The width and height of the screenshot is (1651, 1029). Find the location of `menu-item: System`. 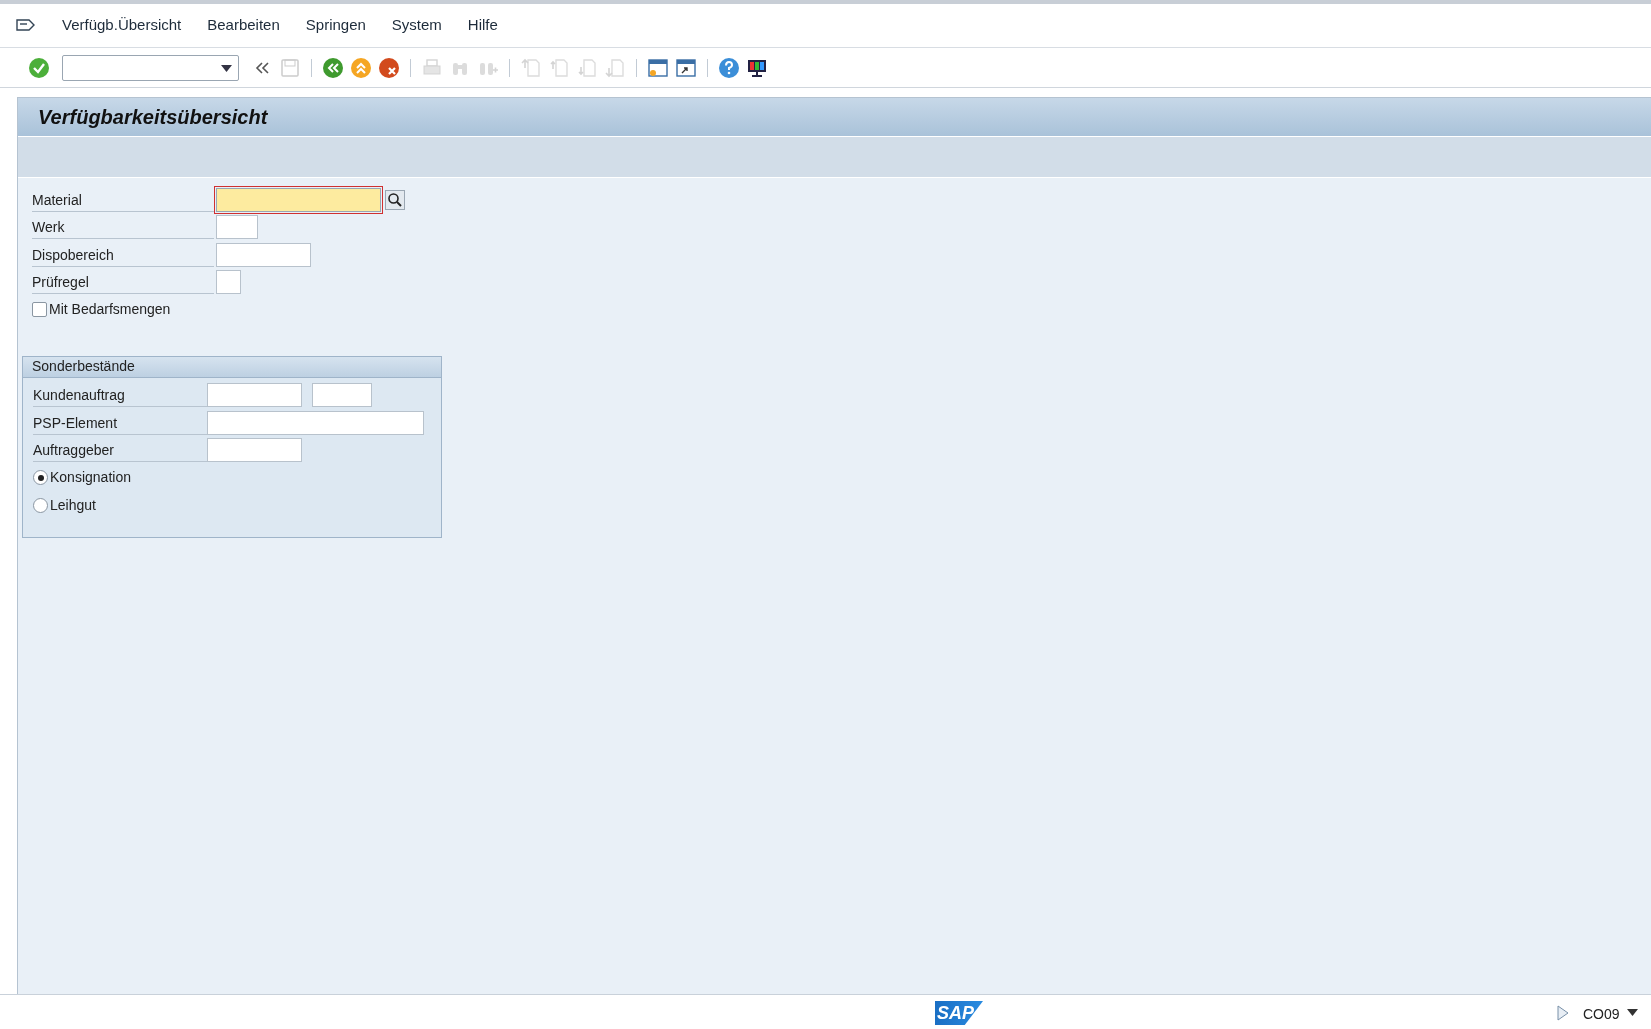

menu-item: System is located at coordinates (416, 25).